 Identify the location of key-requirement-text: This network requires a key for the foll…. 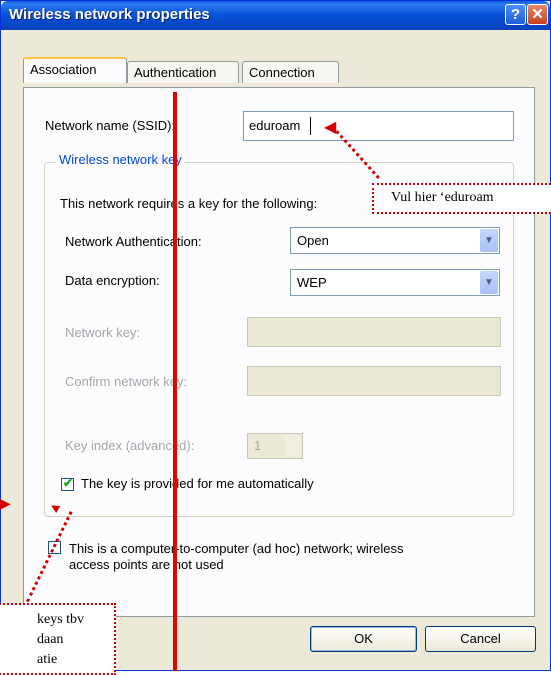
(189, 203).